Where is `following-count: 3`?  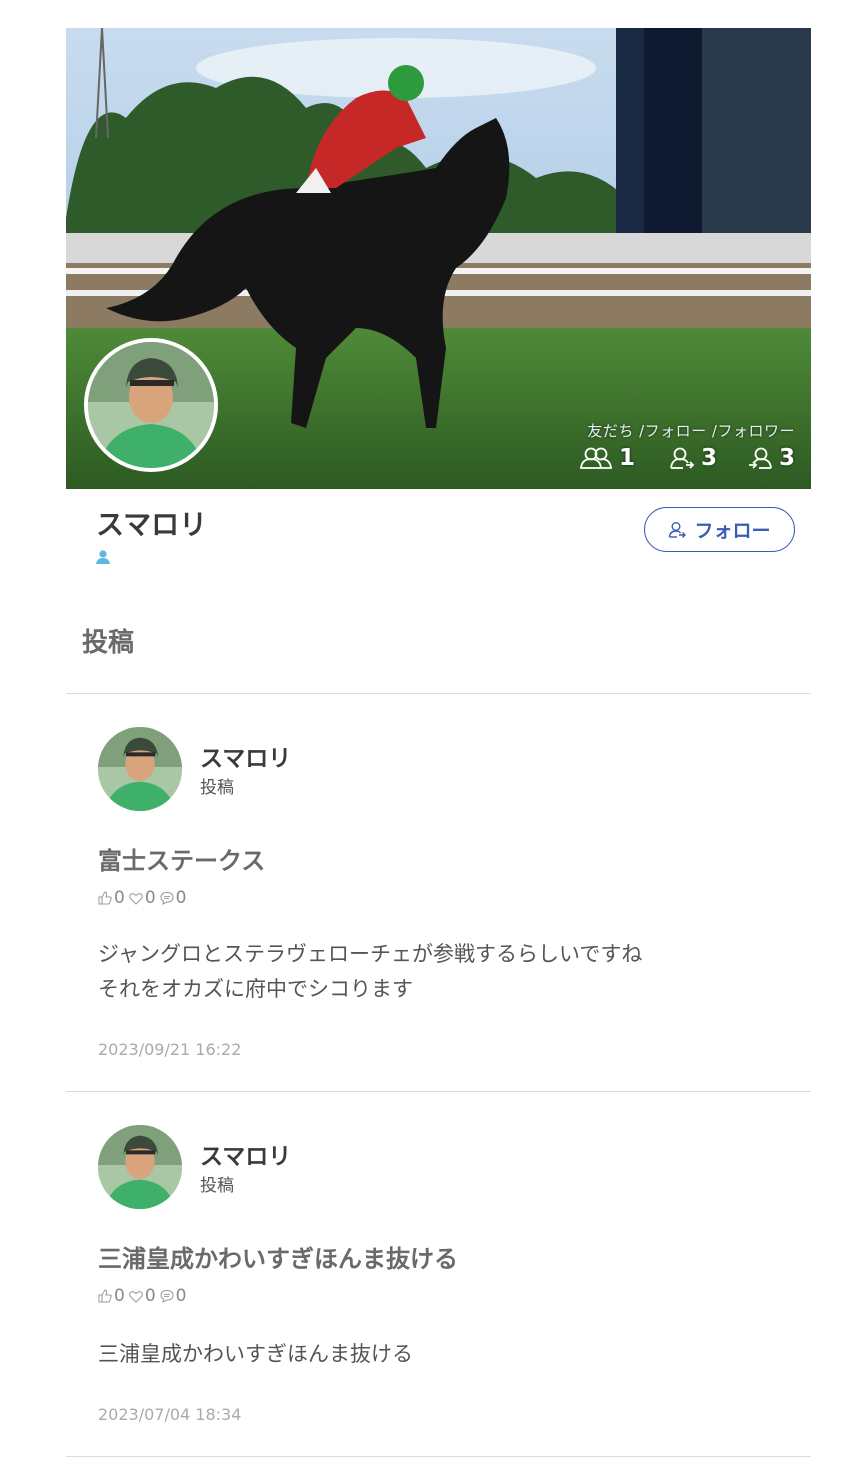
following-count: 3 is located at coordinates (708, 458).